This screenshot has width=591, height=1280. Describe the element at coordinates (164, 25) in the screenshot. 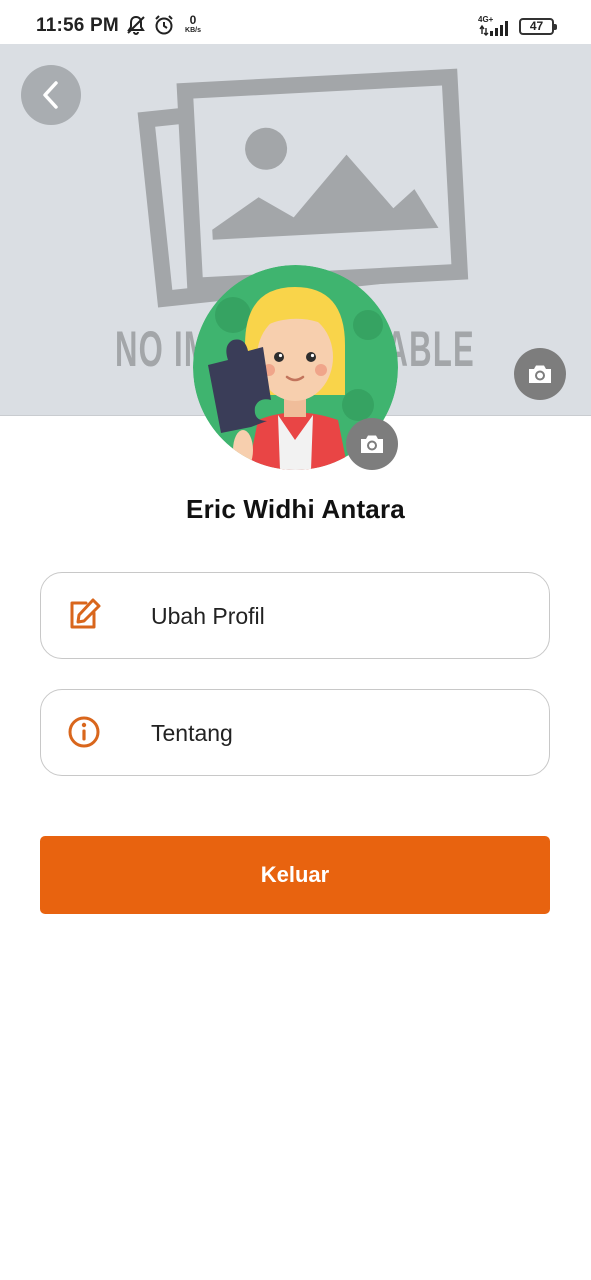

I see `alarm-icon` at that location.